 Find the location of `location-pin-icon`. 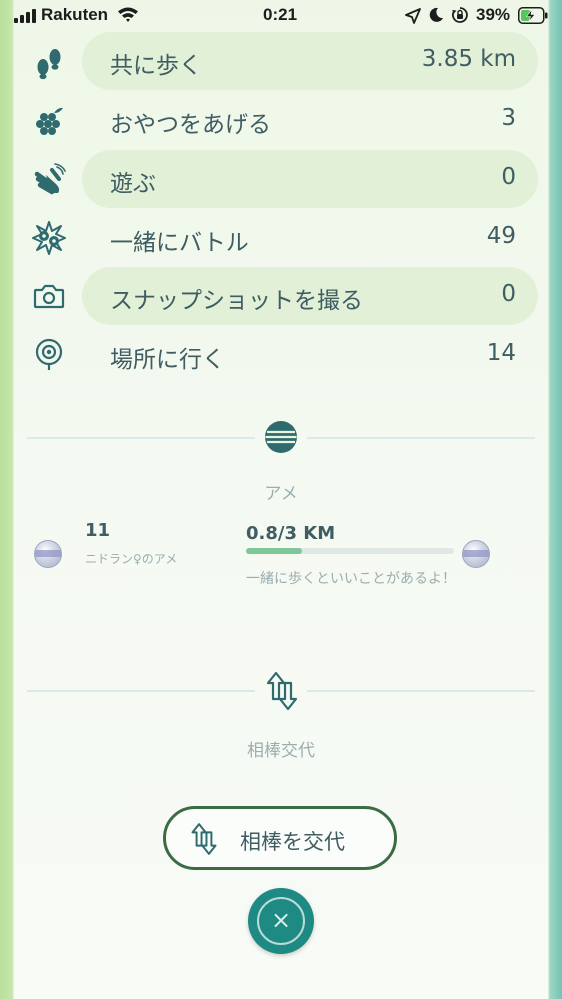

location-pin-icon is located at coordinates (49, 354).